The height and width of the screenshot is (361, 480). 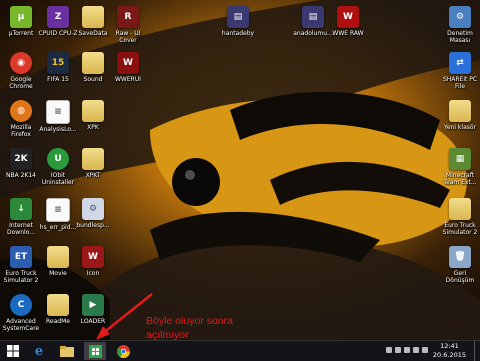 I want to click on sound-folder-icon: Sound, so click(x=93, y=67).